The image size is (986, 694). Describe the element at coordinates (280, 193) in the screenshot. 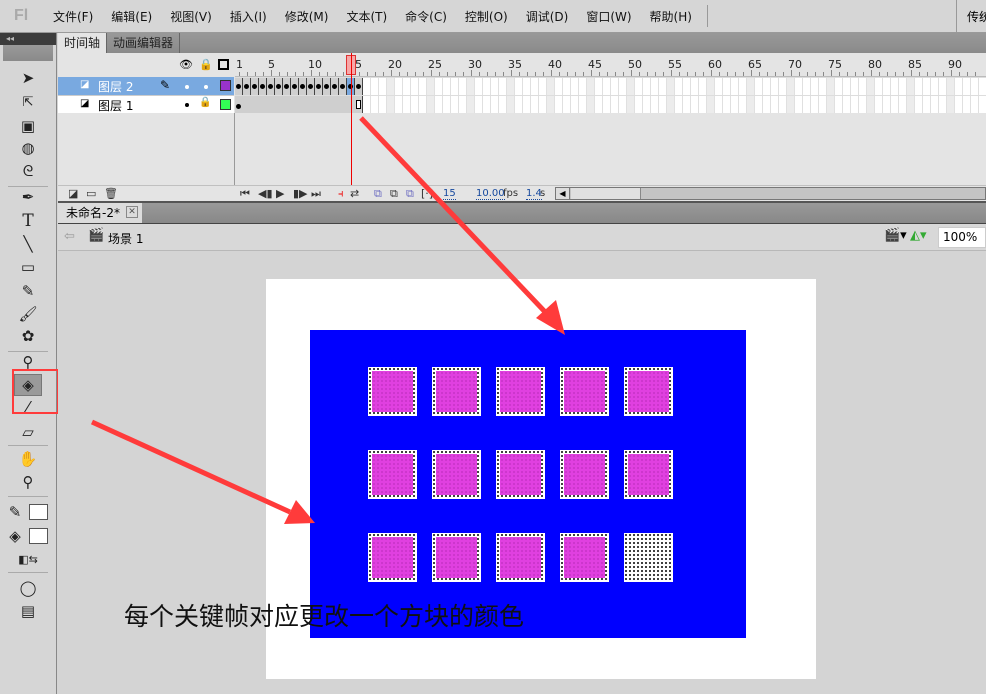

I see `play-icon: ▶` at that location.